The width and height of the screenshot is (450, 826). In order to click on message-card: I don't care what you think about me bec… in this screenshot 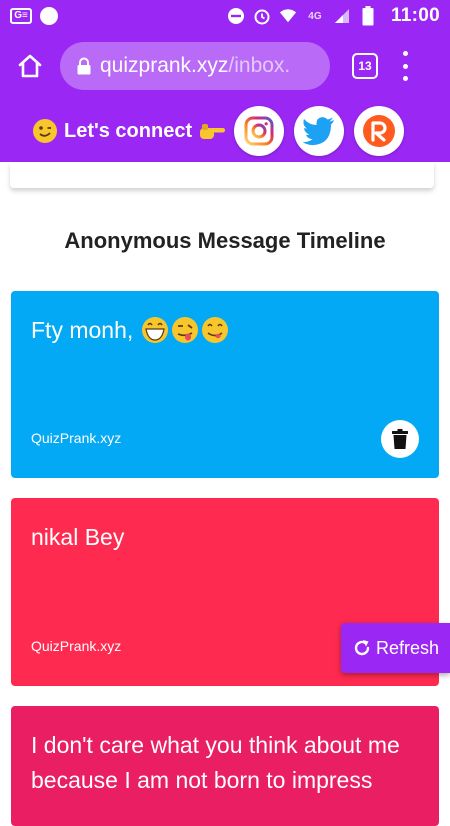, I will do `click(225, 766)`.